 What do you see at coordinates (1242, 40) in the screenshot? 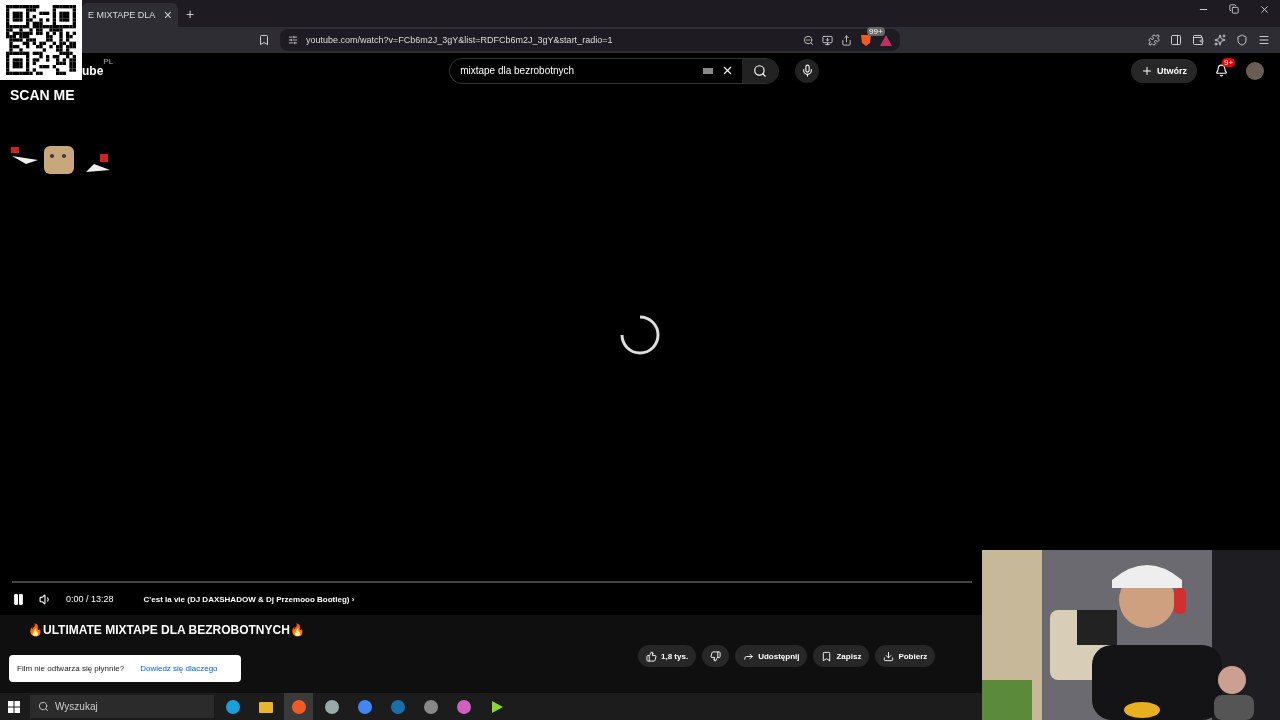
I see `shield-icon` at bounding box center [1242, 40].